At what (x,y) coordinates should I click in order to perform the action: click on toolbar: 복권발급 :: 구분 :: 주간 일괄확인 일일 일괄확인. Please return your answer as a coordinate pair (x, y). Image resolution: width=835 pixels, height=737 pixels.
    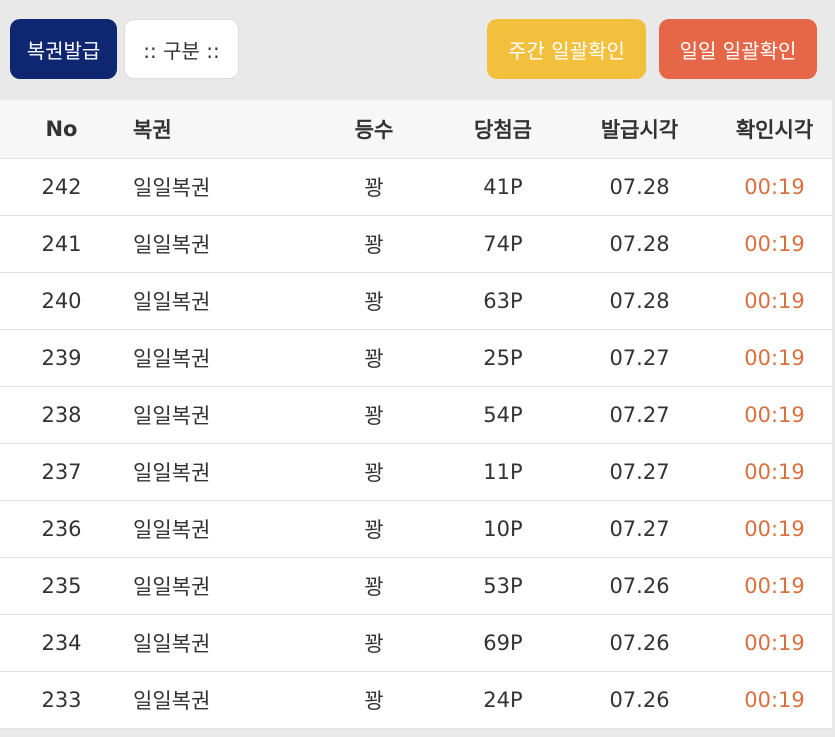
    Looking at the image, I should click on (417, 49).